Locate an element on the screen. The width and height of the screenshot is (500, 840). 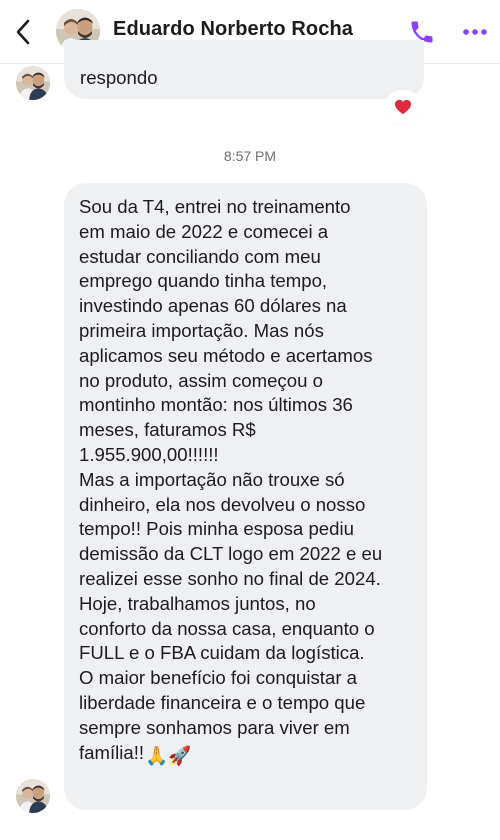
chevron-left-icon is located at coordinates (23, 32).